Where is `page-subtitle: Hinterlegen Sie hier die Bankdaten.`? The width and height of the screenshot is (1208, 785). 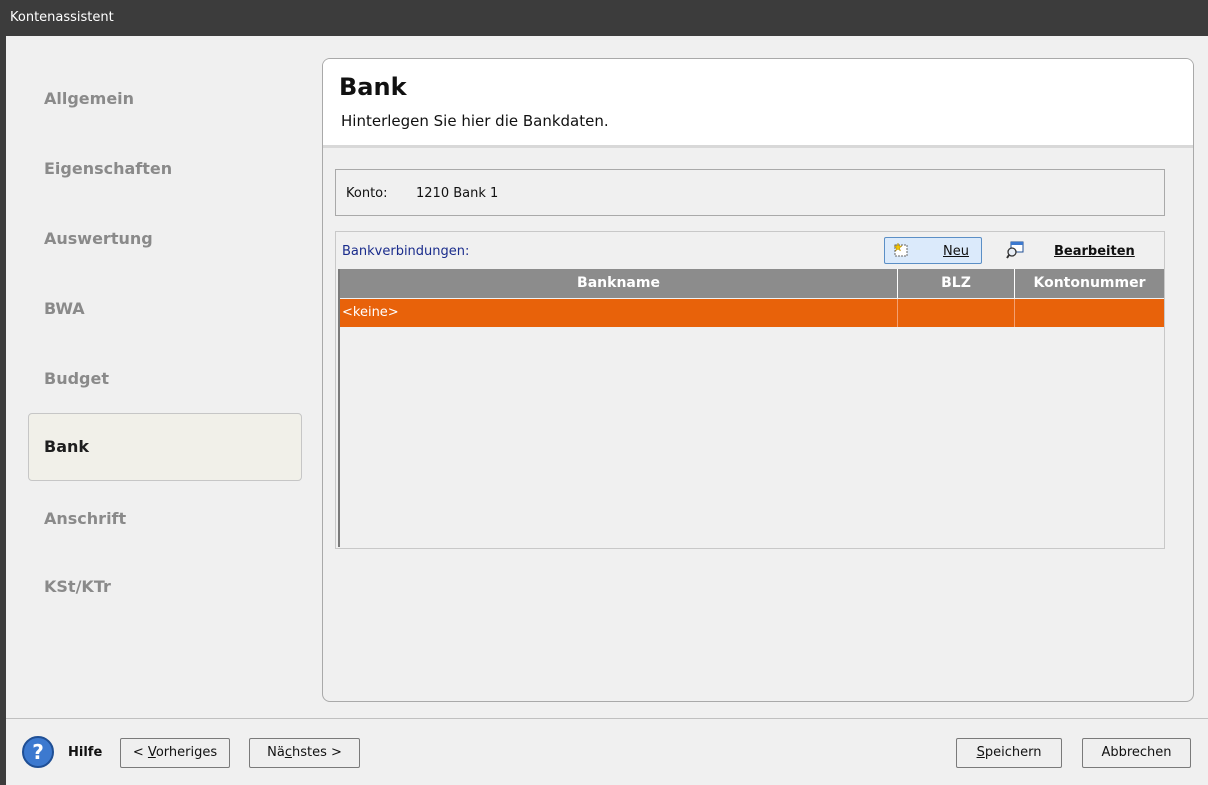
page-subtitle: Hinterlegen Sie hier die Bankdaten. is located at coordinates (475, 121).